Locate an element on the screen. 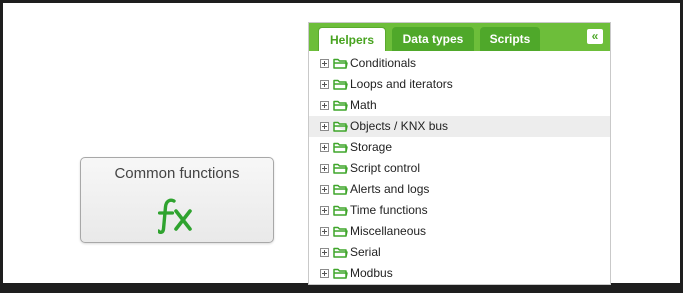  fx-icon is located at coordinates (175, 216).